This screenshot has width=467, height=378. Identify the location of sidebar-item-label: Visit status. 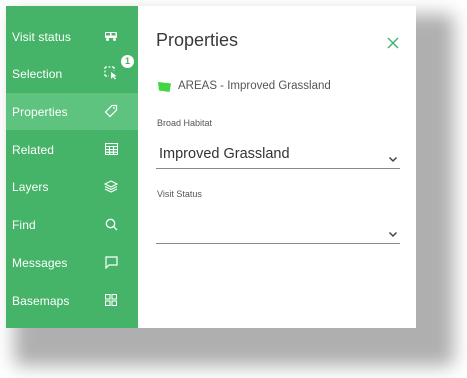
(42, 36).